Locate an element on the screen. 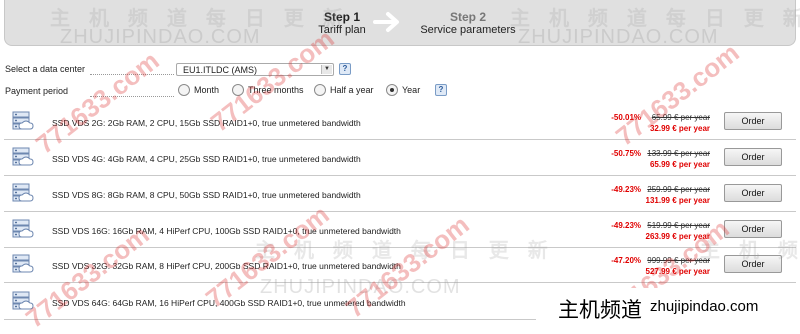  plan-new-price: 263.99 € per year is located at coordinates (678, 236).